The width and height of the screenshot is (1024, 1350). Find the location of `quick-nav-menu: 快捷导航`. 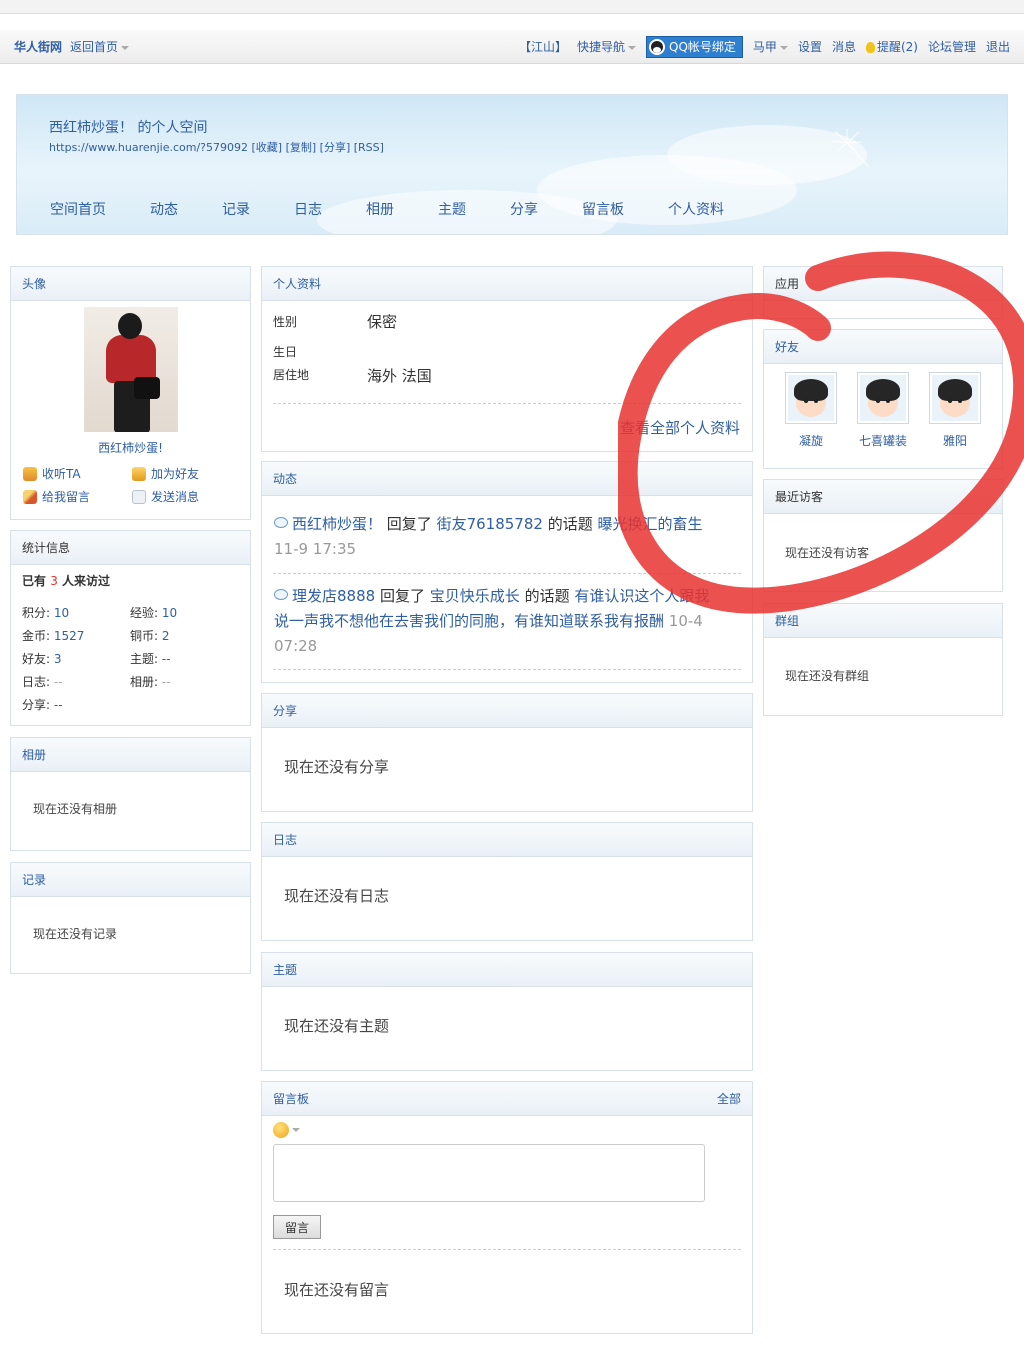

quick-nav-menu: 快捷导航 is located at coordinates (607, 46).